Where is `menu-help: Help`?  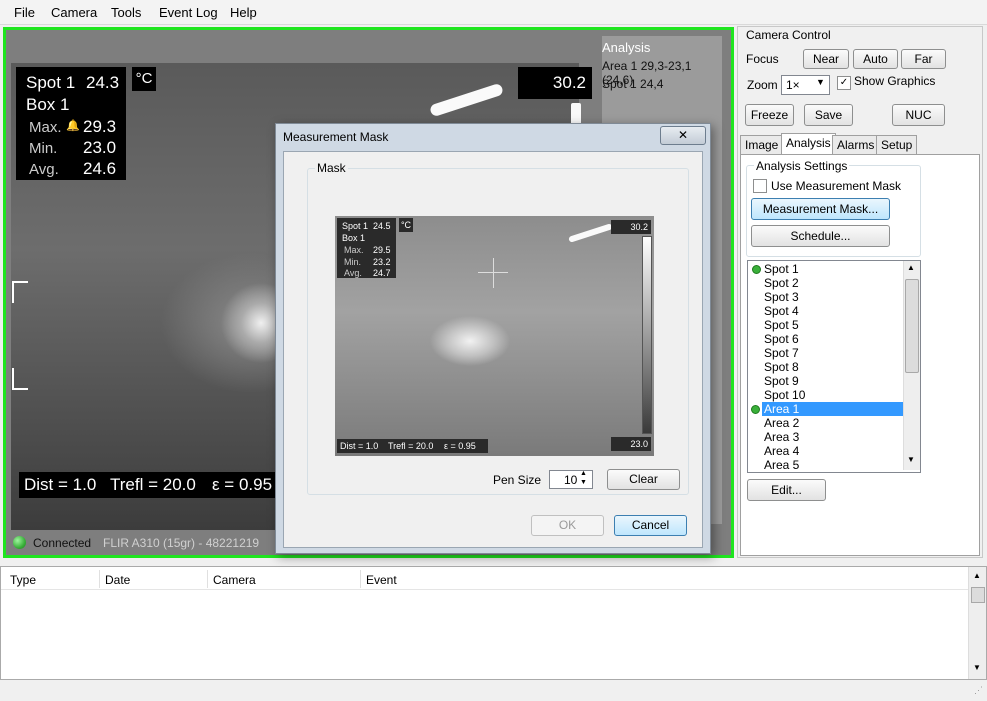 menu-help: Help is located at coordinates (243, 12).